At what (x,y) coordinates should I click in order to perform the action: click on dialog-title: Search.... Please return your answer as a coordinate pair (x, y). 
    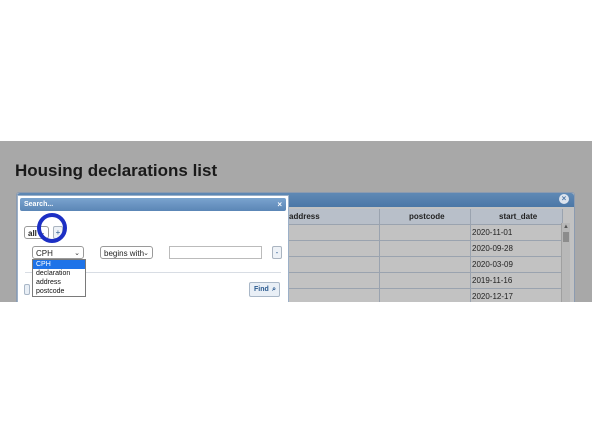
    Looking at the image, I should click on (39, 204).